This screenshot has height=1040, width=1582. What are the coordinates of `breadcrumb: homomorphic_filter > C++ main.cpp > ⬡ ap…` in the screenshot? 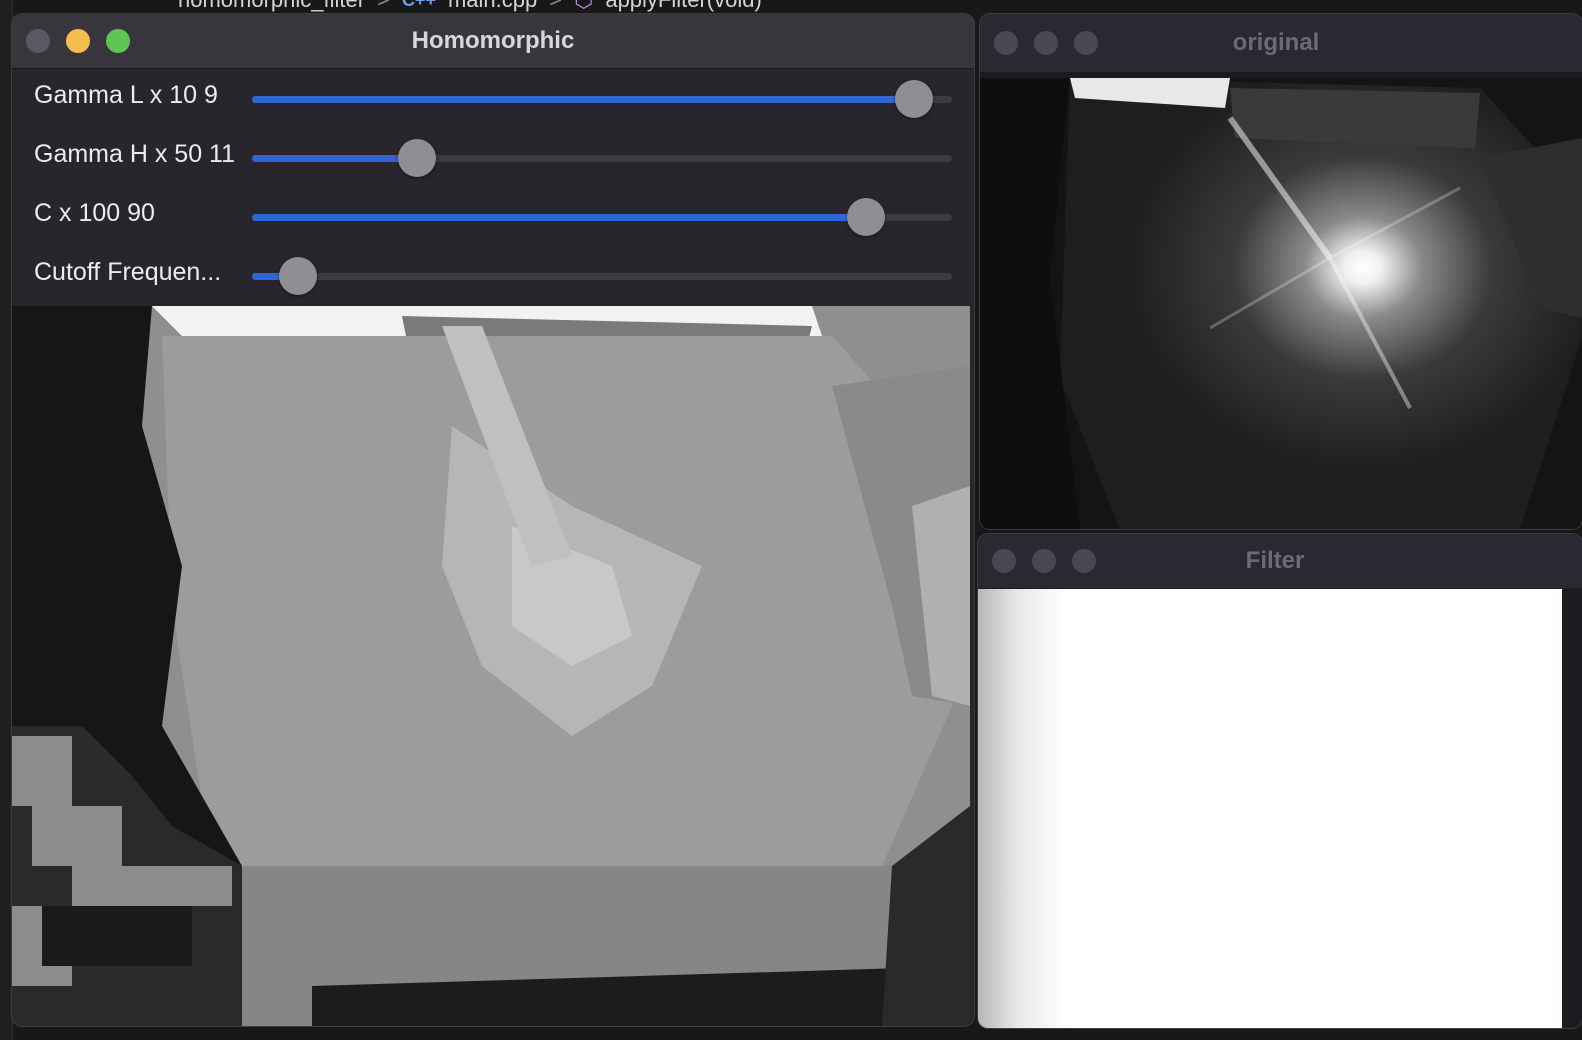 It's located at (470, 7).